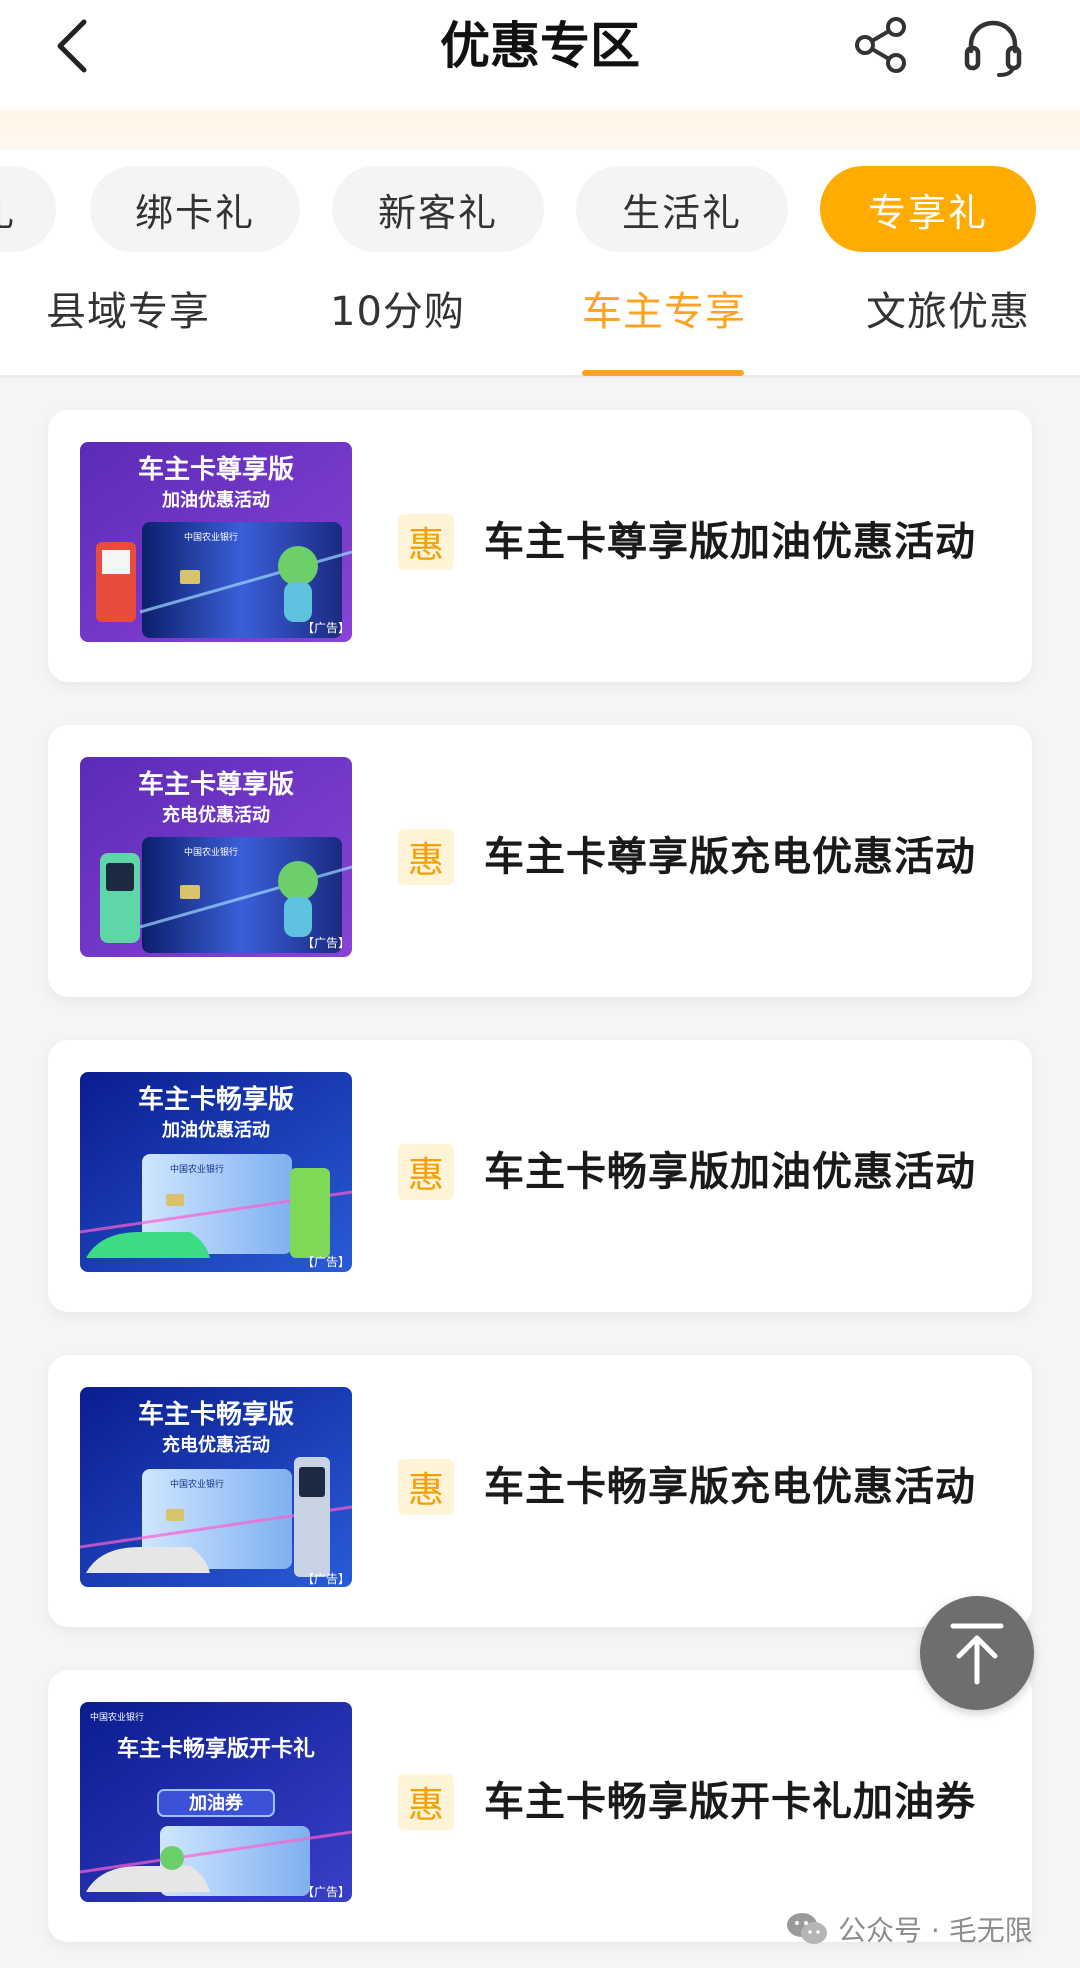 This screenshot has height=1968, width=1080. I want to click on offer-card: 车主卡尊享版 充电优惠活动 中国农业银行 【广告】 惠 车主卡尊享版充电优惠活动, so click(540, 861).